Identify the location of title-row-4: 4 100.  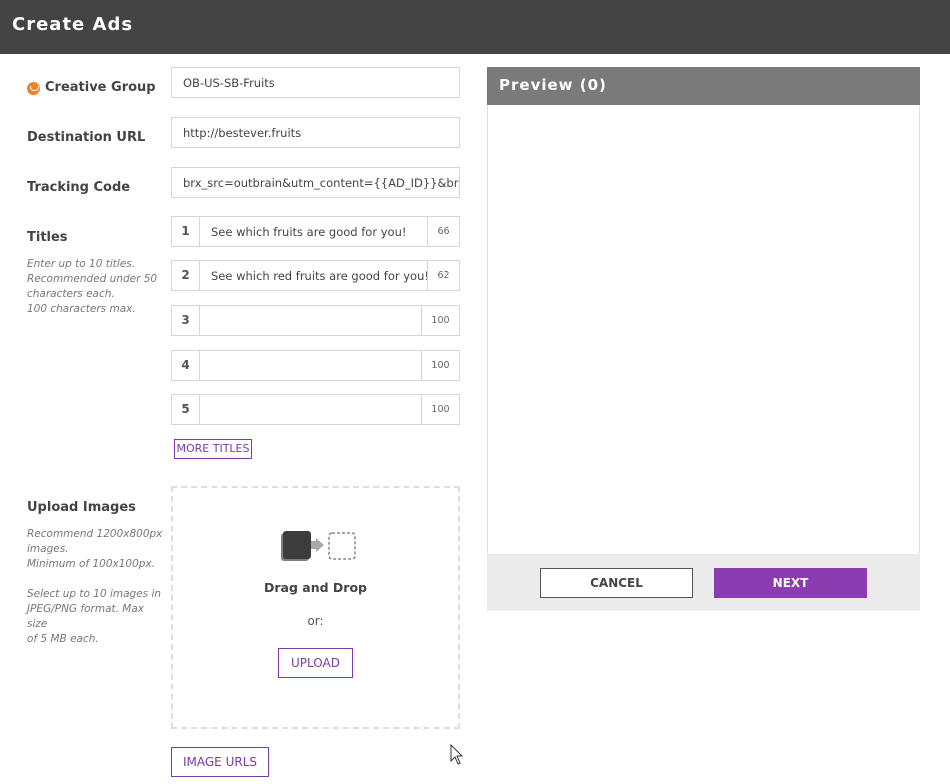
(315, 365).